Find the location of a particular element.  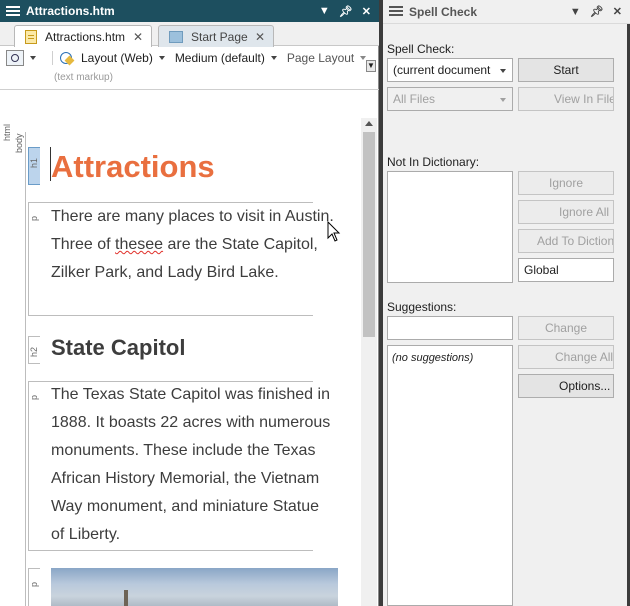

start-button: Start is located at coordinates (566, 70).